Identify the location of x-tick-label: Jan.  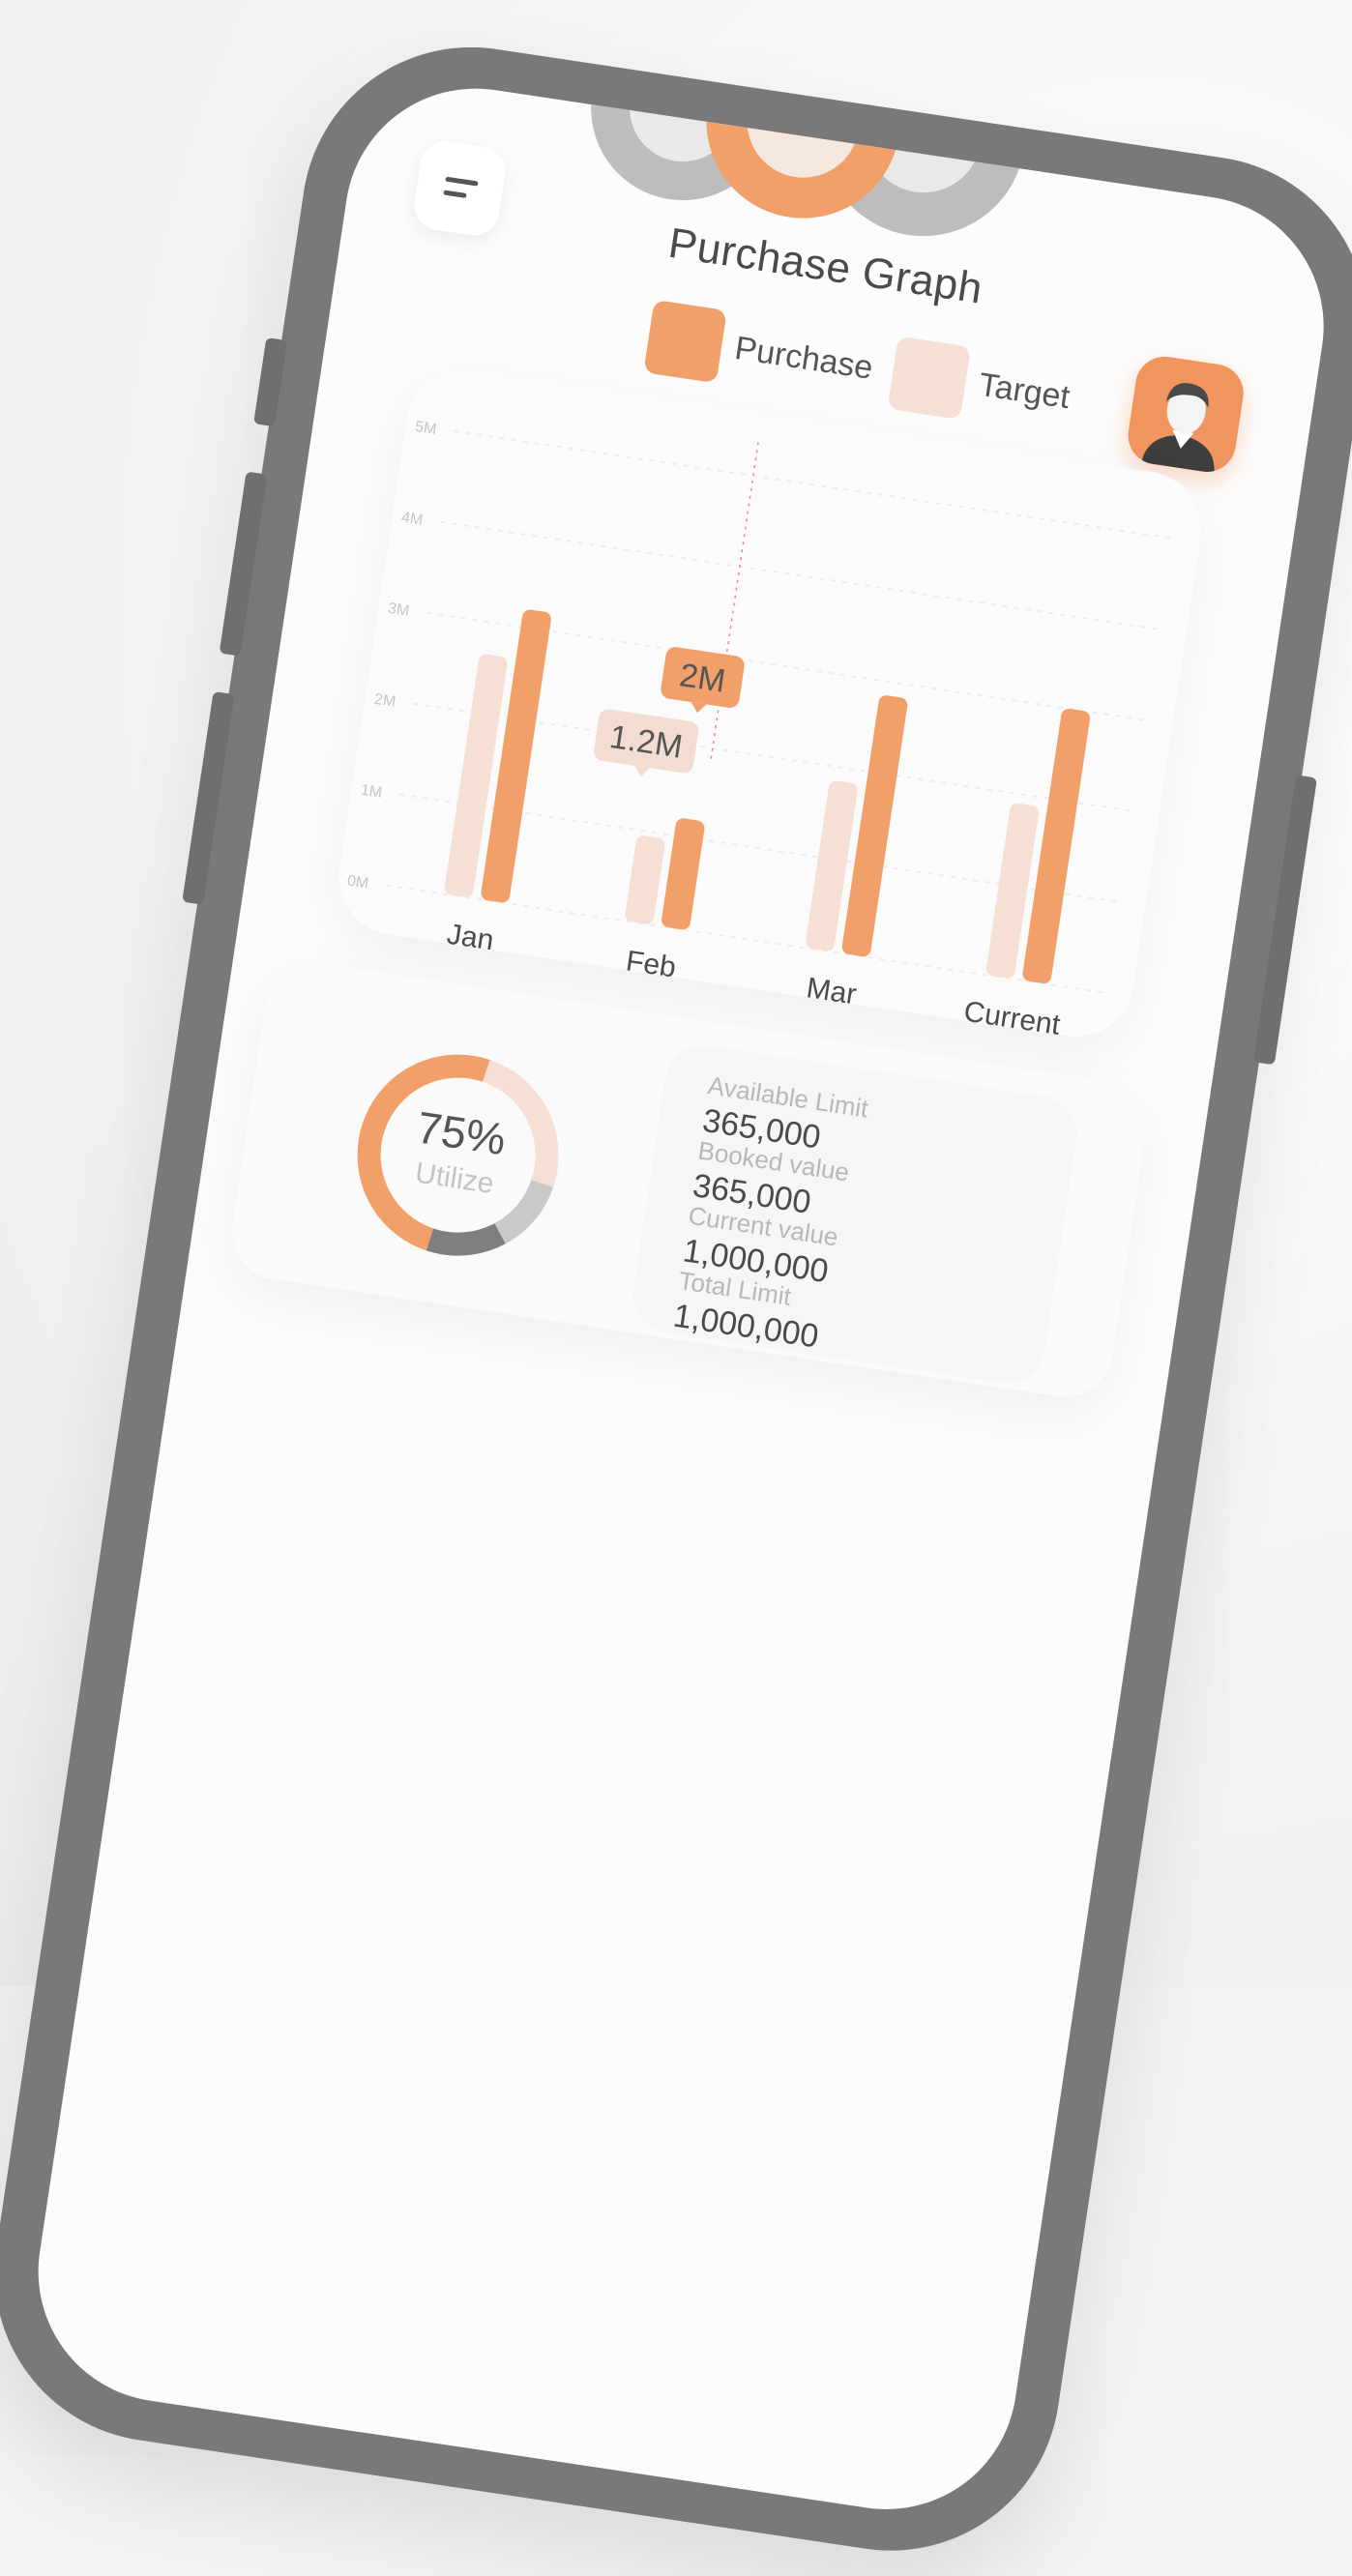
(470, 938).